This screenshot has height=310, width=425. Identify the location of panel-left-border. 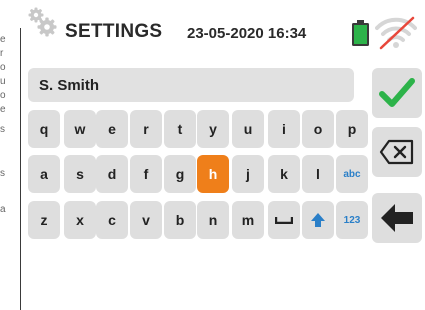
(20, 169).